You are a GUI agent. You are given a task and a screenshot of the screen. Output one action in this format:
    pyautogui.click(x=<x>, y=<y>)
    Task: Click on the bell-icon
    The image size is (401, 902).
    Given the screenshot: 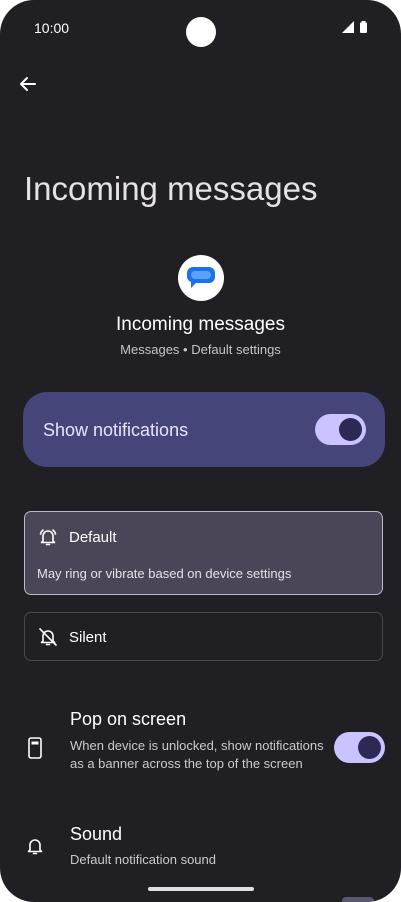 What is the action you would take?
    pyautogui.click(x=35, y=846)
    